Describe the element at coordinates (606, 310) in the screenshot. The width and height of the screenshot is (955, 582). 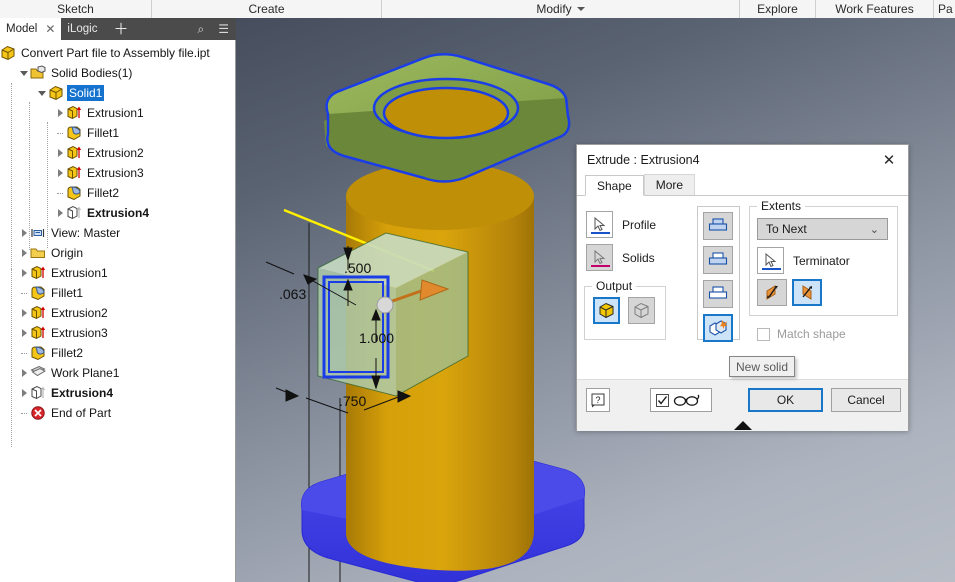
I see `solid-output-button` at that location.